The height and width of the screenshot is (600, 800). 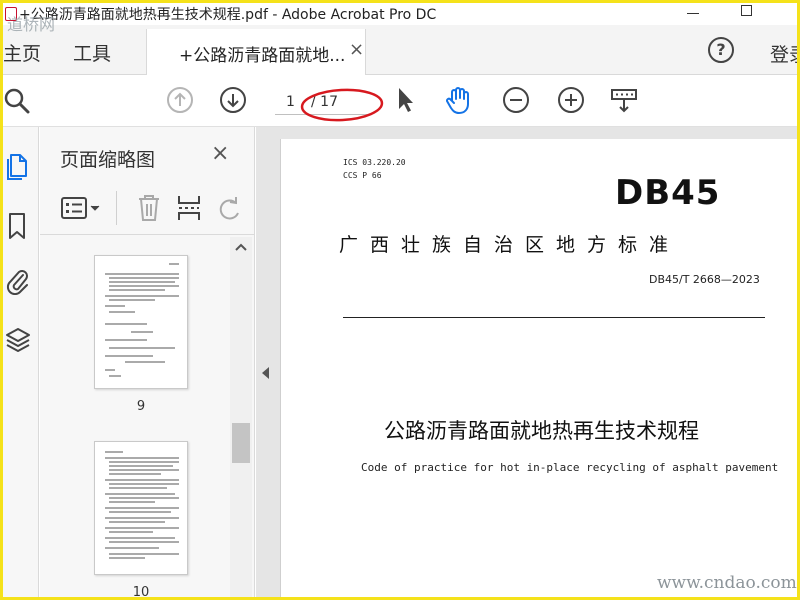 I want to click on panel-title: 页面缩略图, so click(x=108, y=160).